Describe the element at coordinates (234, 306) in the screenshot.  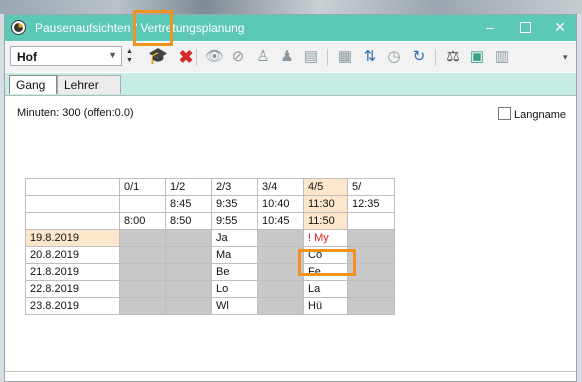
I see `grid-cell: Wl` at that location.